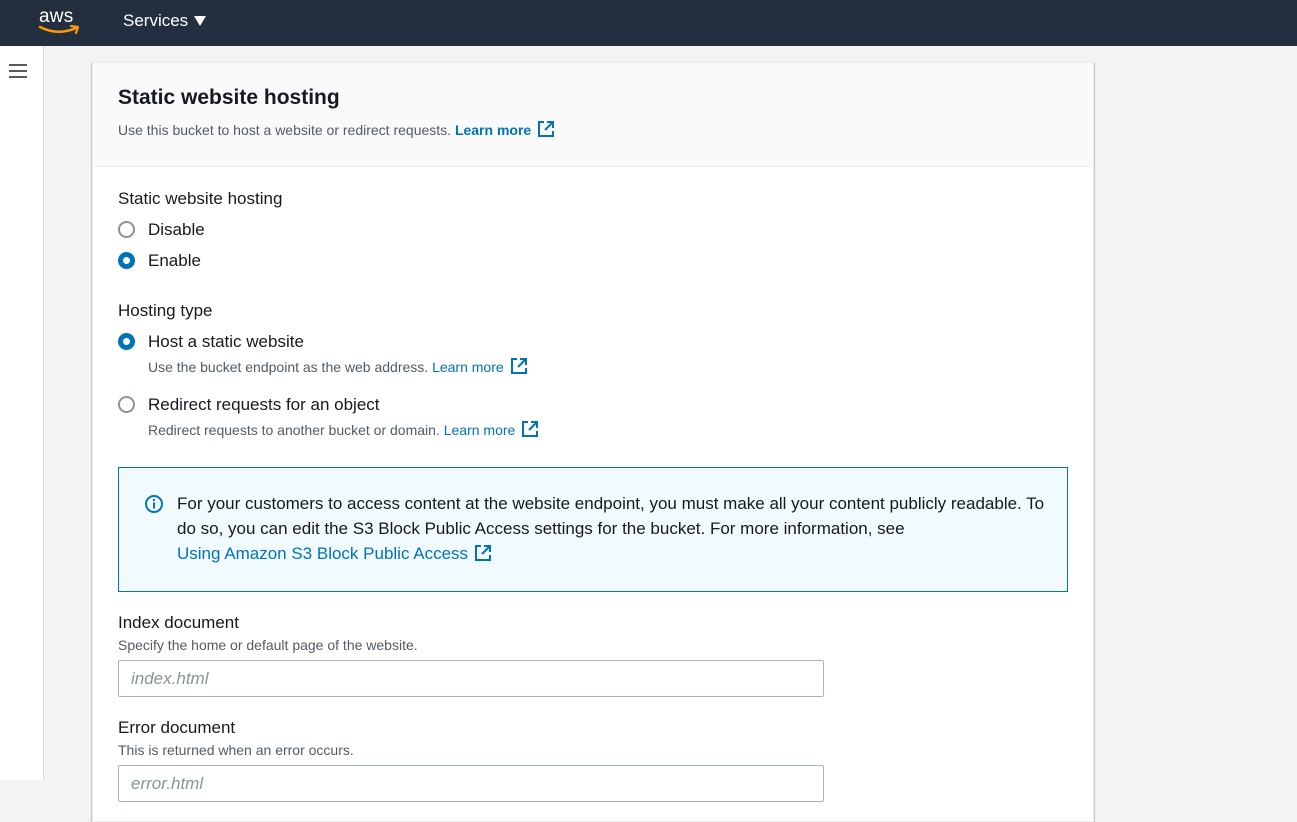 The image size is (1297, 822). Describe the element at coordinates (126, 260) in the screenshot. I see `enable-radio` at that location.